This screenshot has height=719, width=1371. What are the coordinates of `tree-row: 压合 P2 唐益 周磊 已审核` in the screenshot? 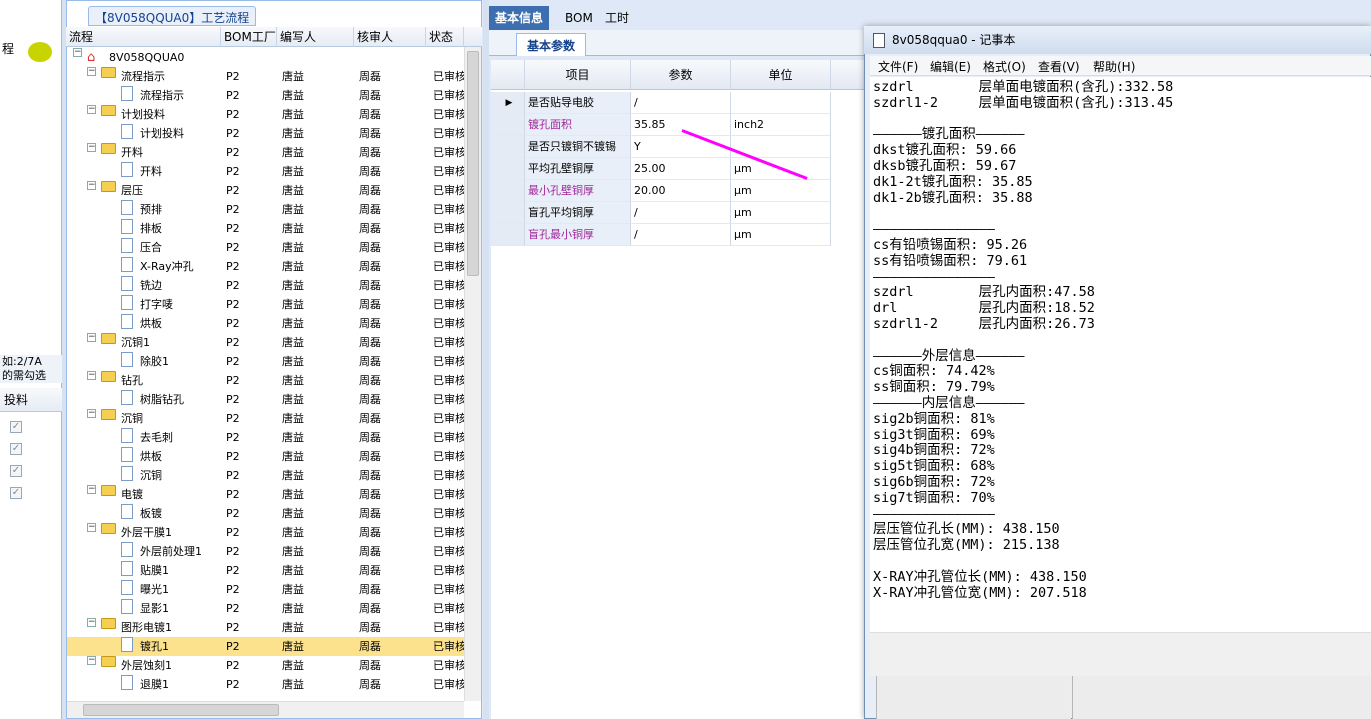 It's located at (265, 247).